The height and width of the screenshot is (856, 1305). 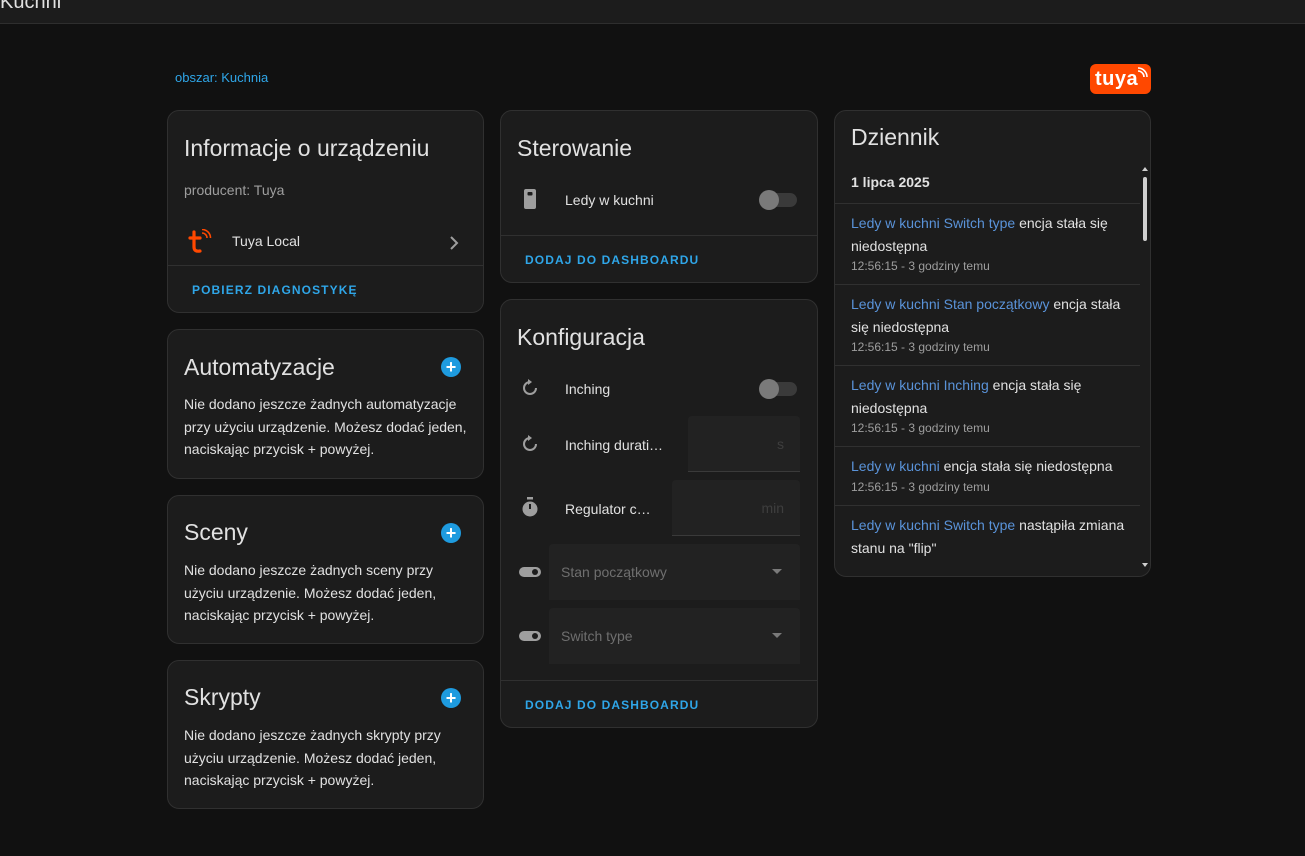 What do you see at coordinates (222, 697) in the screenshot?
I see `card-title: Skrypty` at bounding box center [222, 697].